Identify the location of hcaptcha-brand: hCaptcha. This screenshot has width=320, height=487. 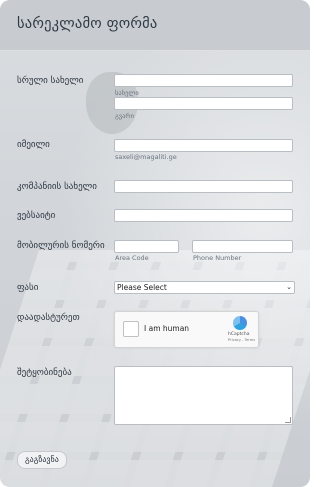
(239, 334).